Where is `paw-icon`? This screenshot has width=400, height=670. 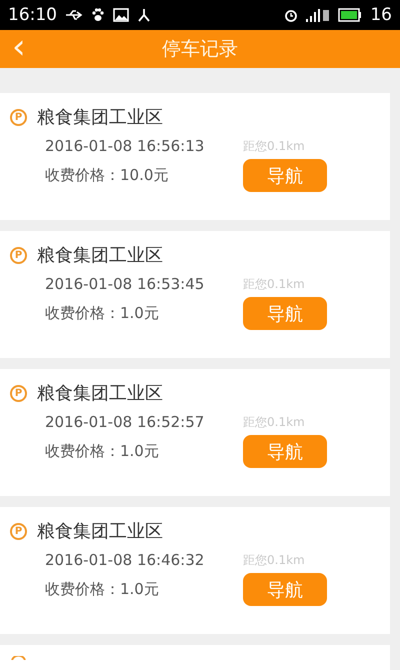 paw-icon is located at coordinates (98, 15).